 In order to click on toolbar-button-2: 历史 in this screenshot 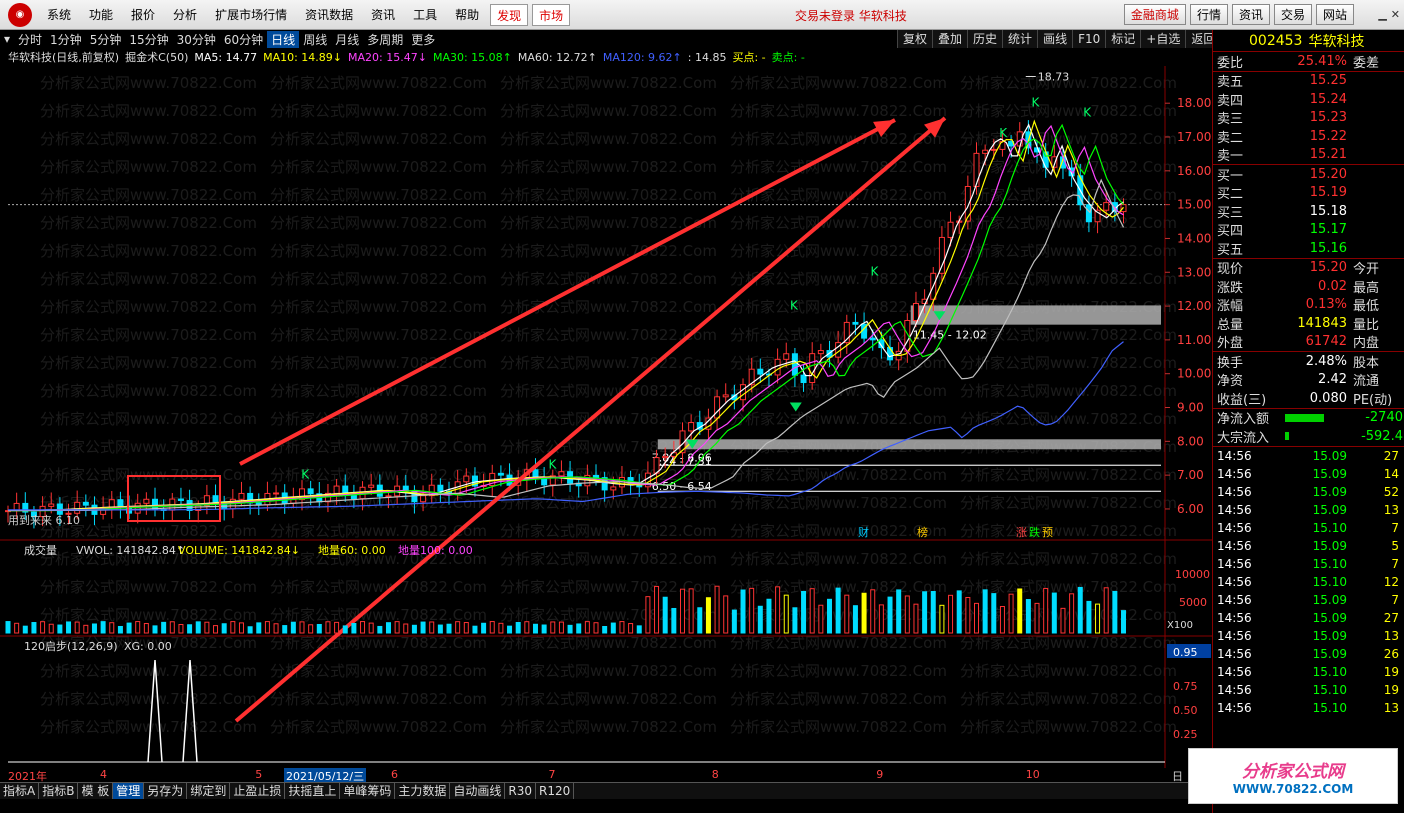, I will do `click(985, 39)`.